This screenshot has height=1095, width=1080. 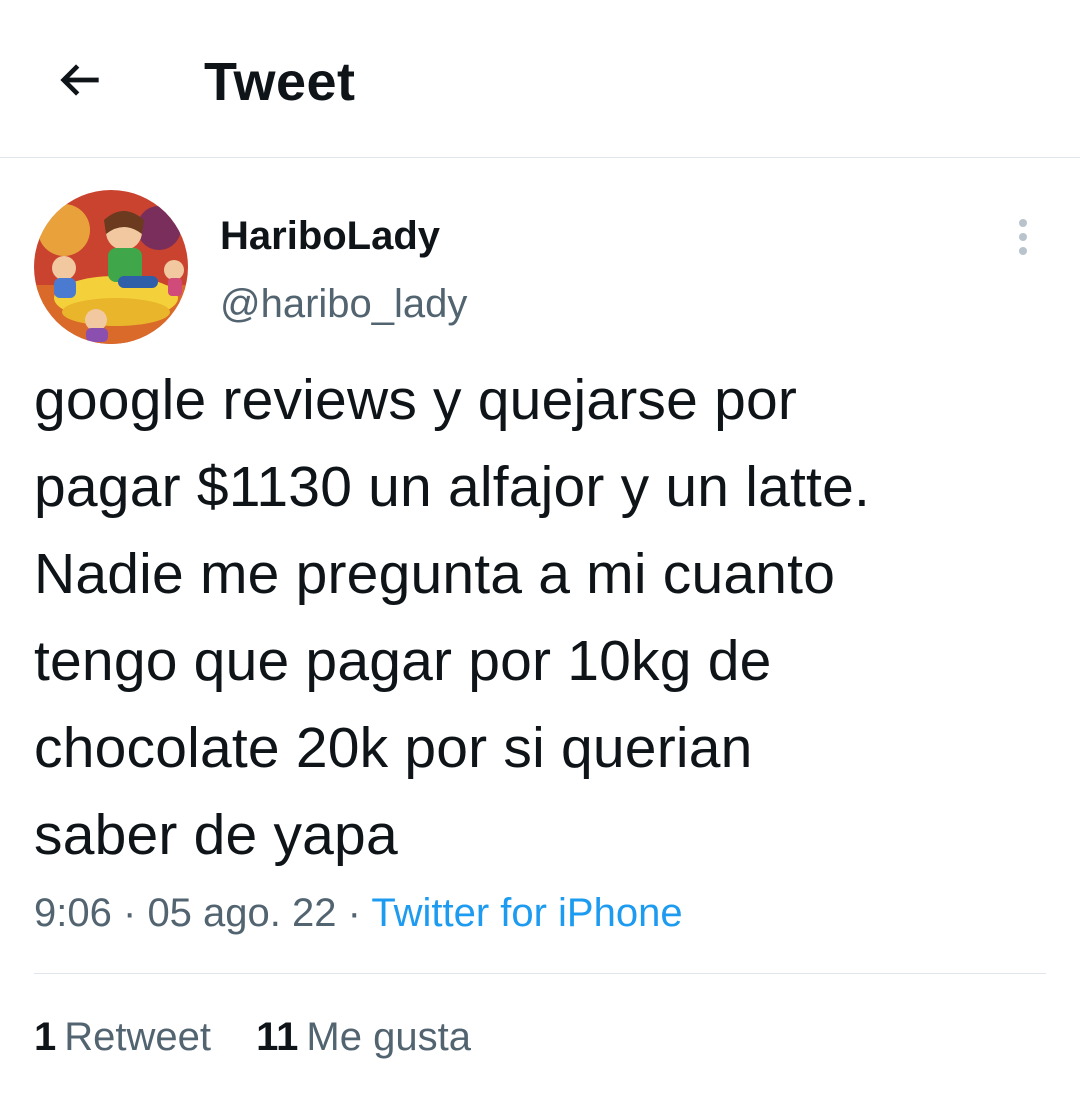 I want to click on user-avatar-illustration, so click(x=111, y=267).